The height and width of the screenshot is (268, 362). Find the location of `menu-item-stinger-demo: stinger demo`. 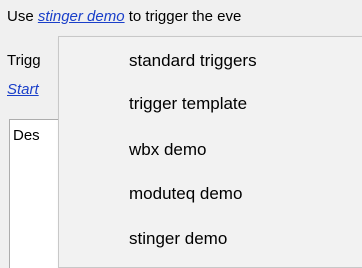

menu-item-stinger-demo: stinger demo is located at coordinates (178, 239).